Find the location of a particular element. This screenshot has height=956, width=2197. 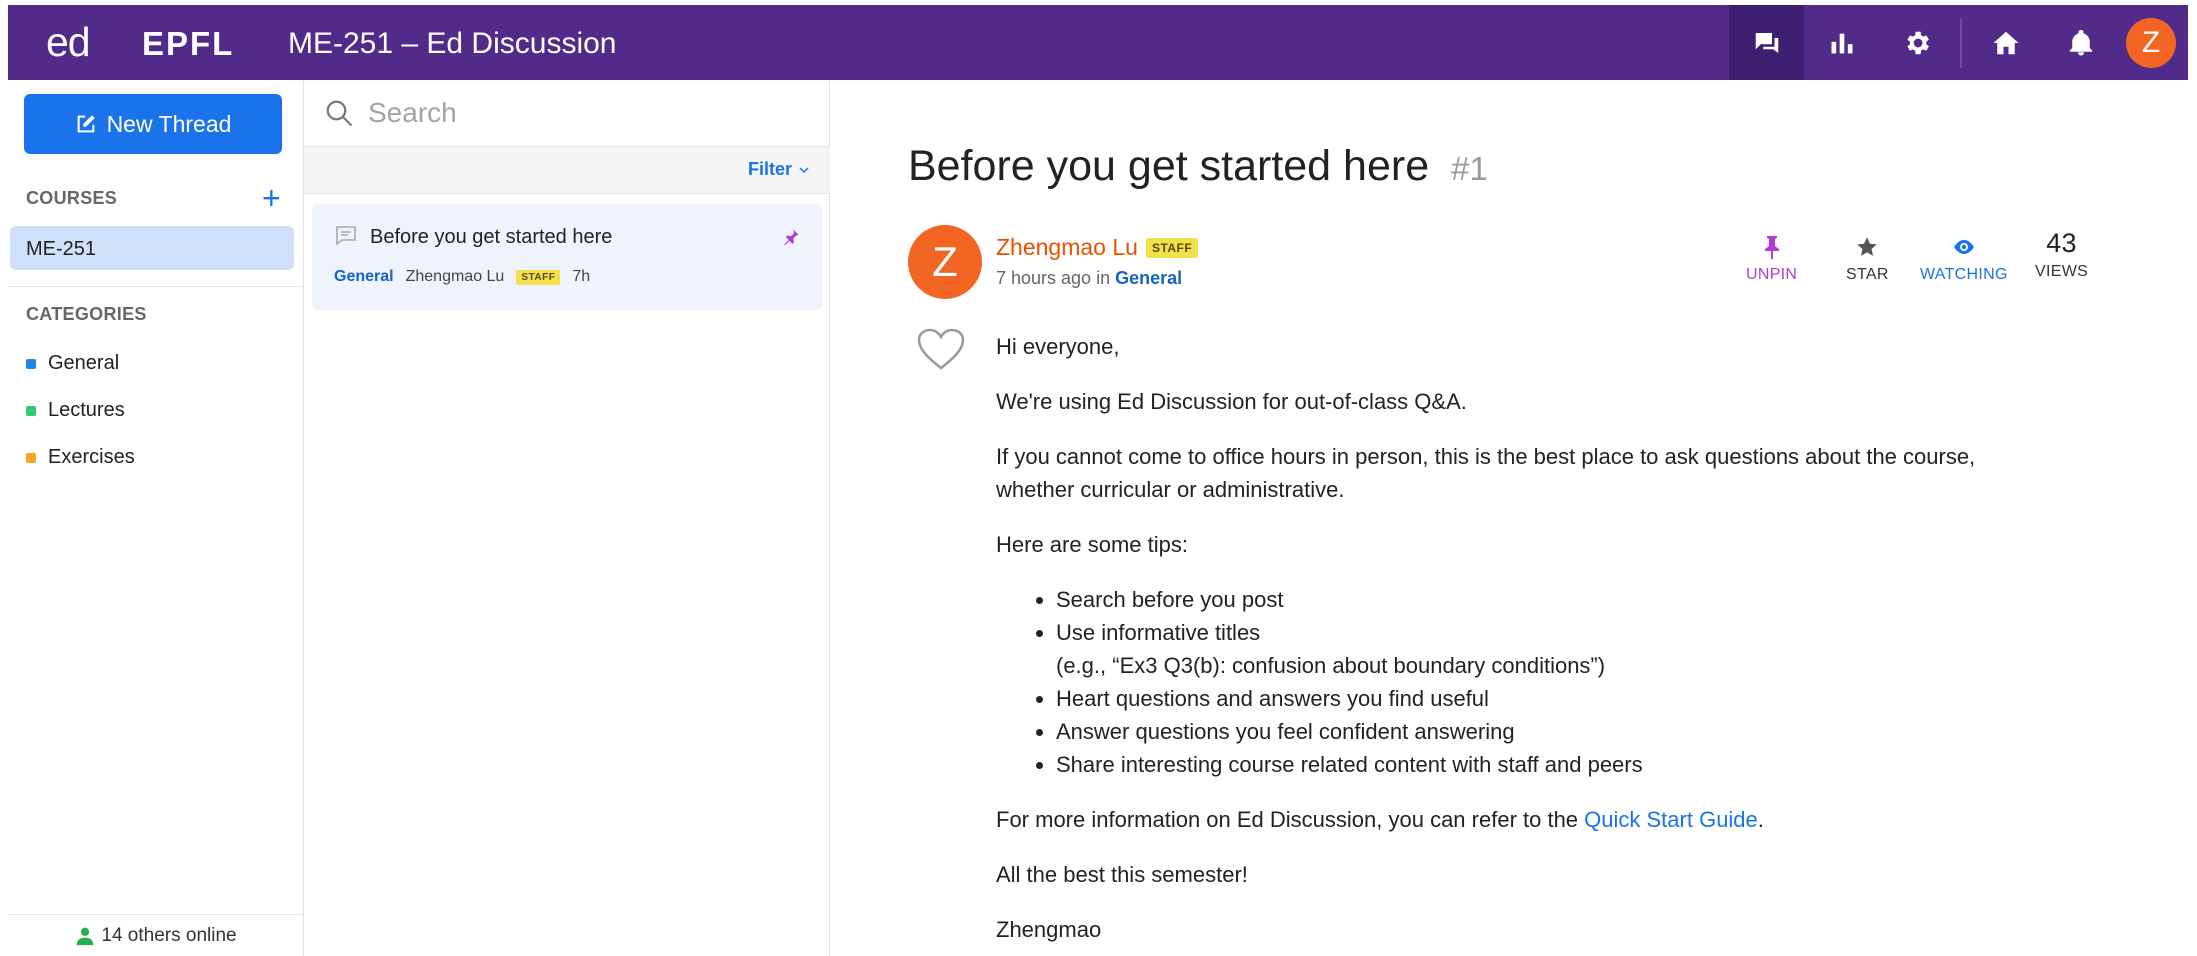

top-bar-inner: ed EPFL ME-251 – Ed Discussion Z is located at coordinates (1098, 42).